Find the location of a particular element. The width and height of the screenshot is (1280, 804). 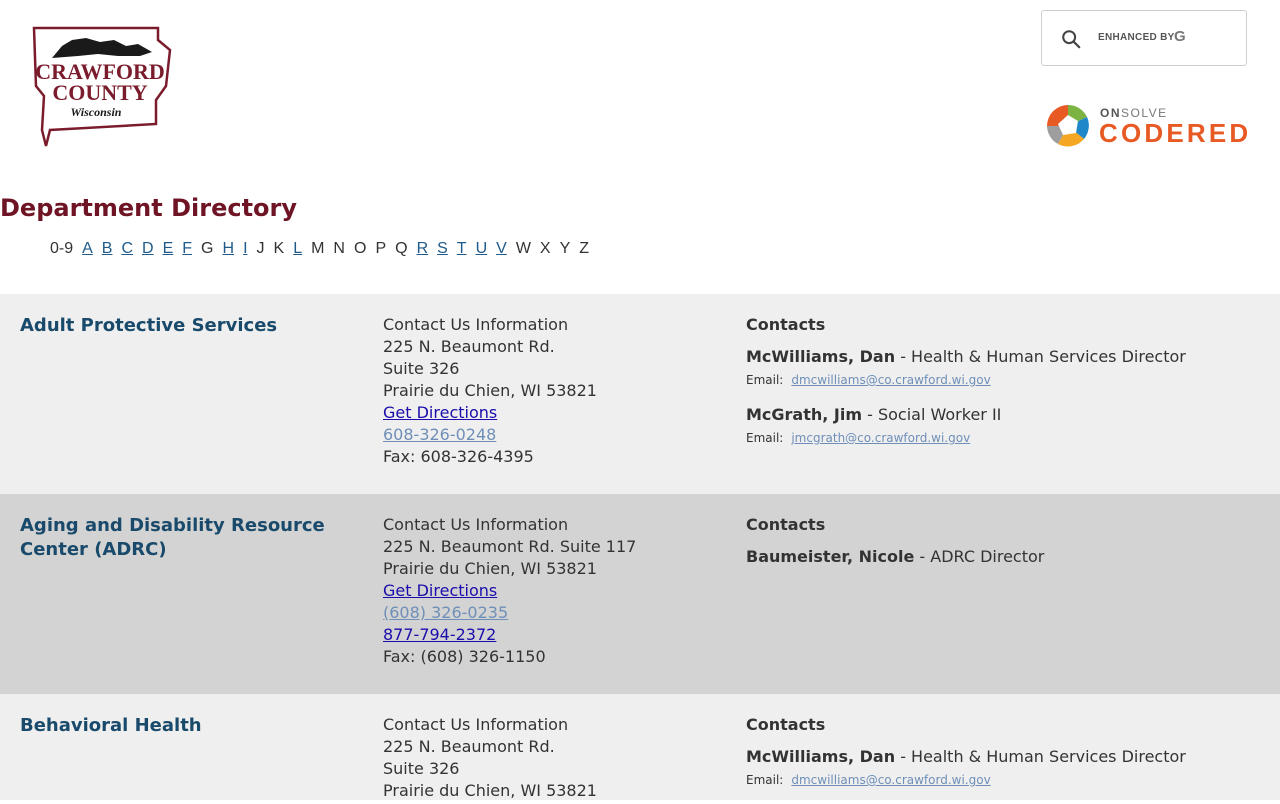

letter-w: W is located at coordinates (523, 248).